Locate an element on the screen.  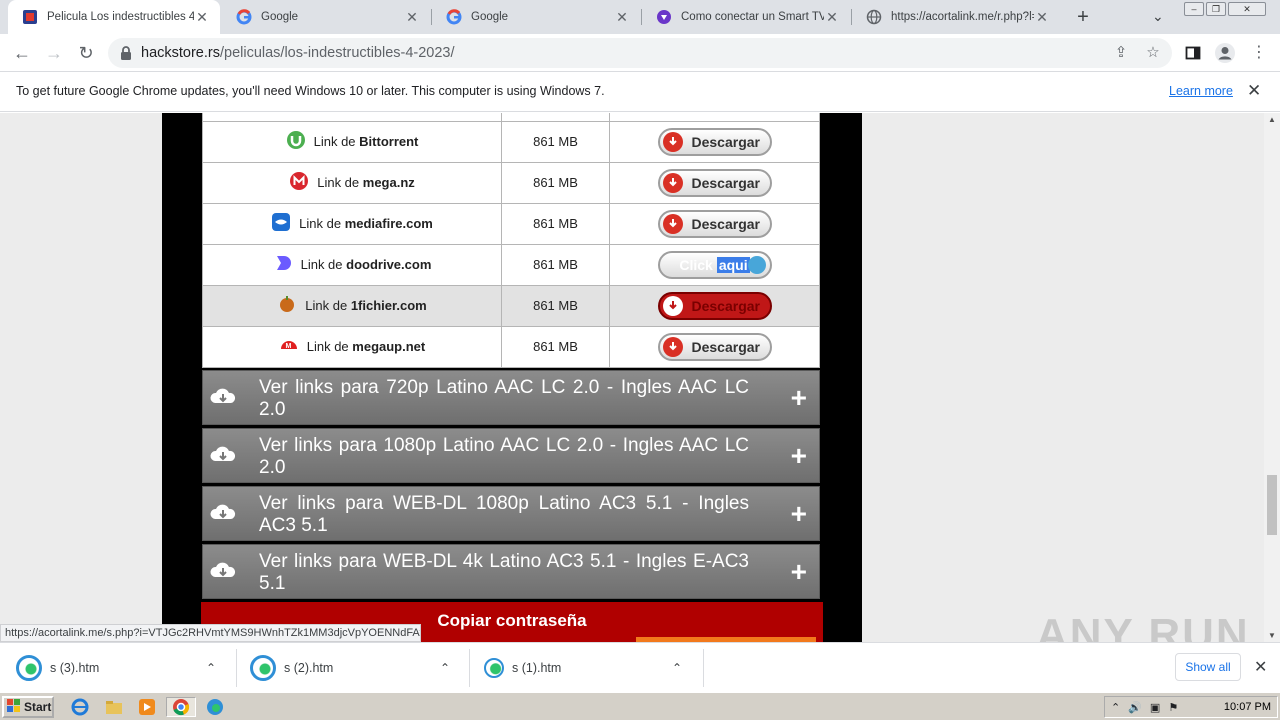
chrome-icon is located at coordinates (181, 707).